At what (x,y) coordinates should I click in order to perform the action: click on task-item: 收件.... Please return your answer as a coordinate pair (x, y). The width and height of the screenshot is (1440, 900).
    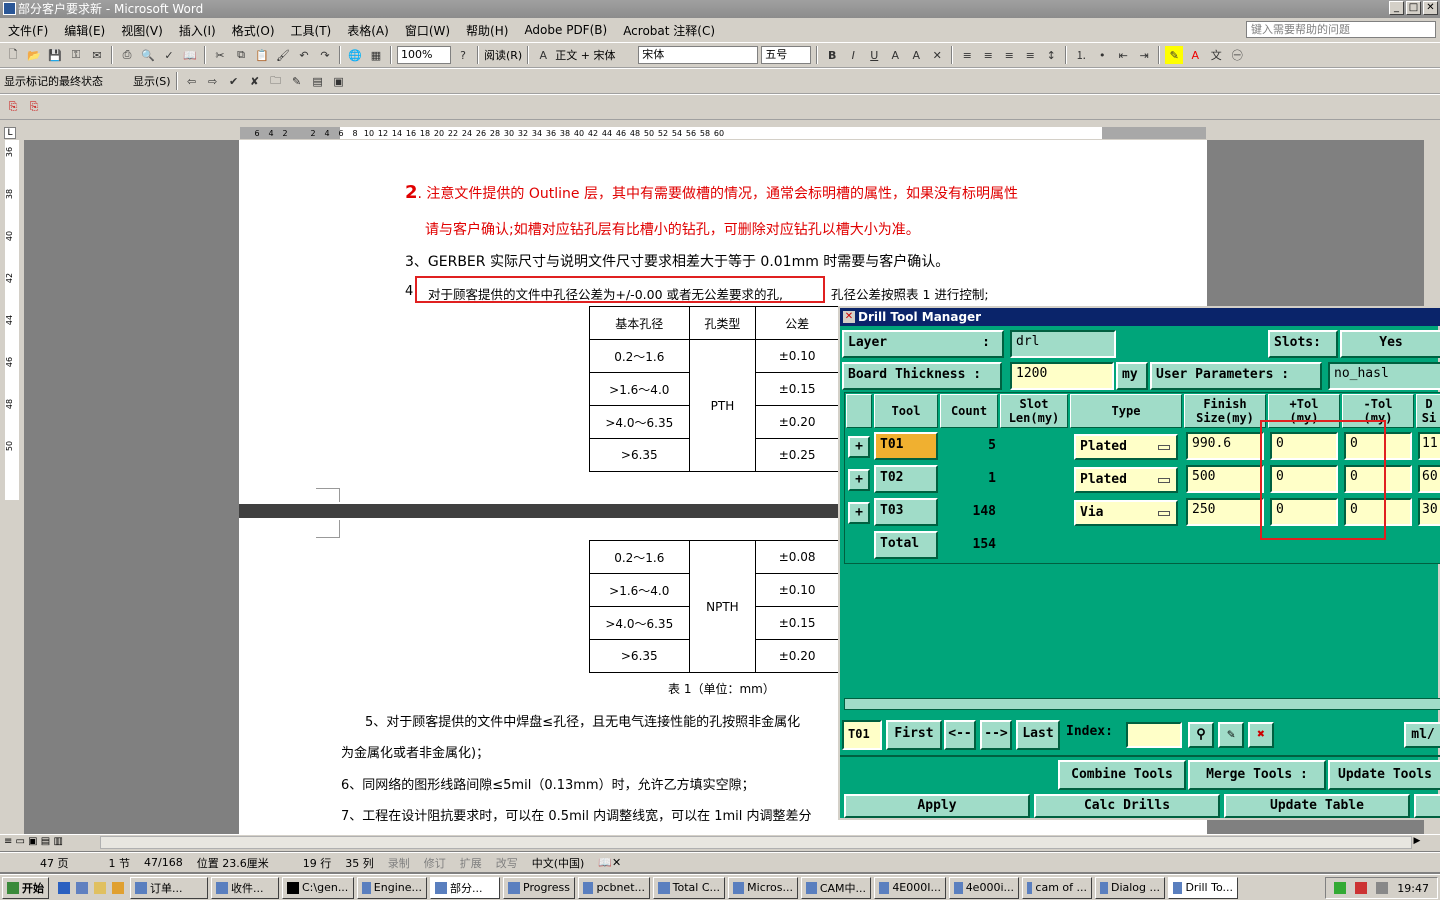
    Looking at the image, I should click on (245, 887).